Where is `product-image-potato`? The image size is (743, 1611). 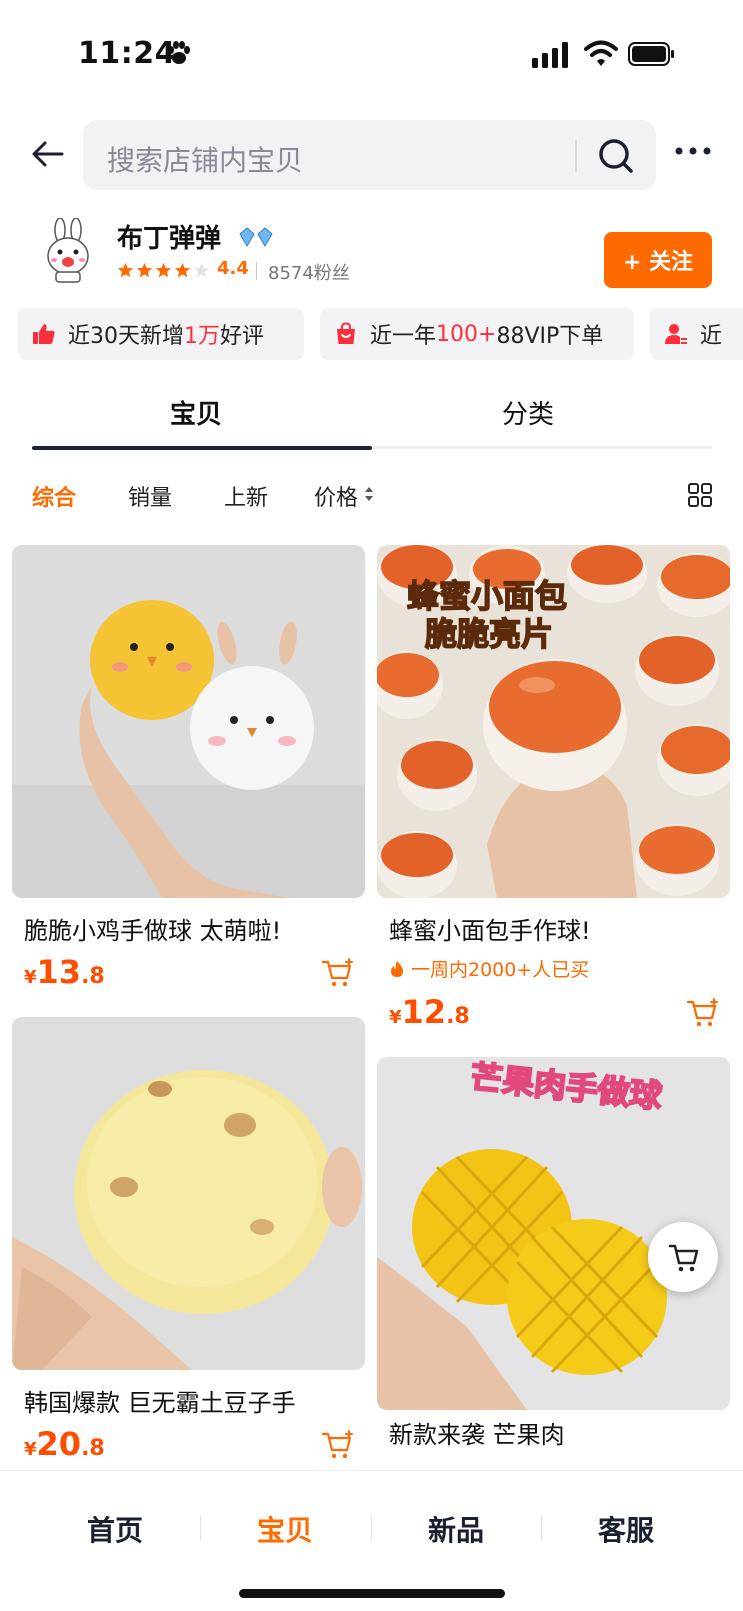
product-image-potato is located at coordinates (188, 1193).